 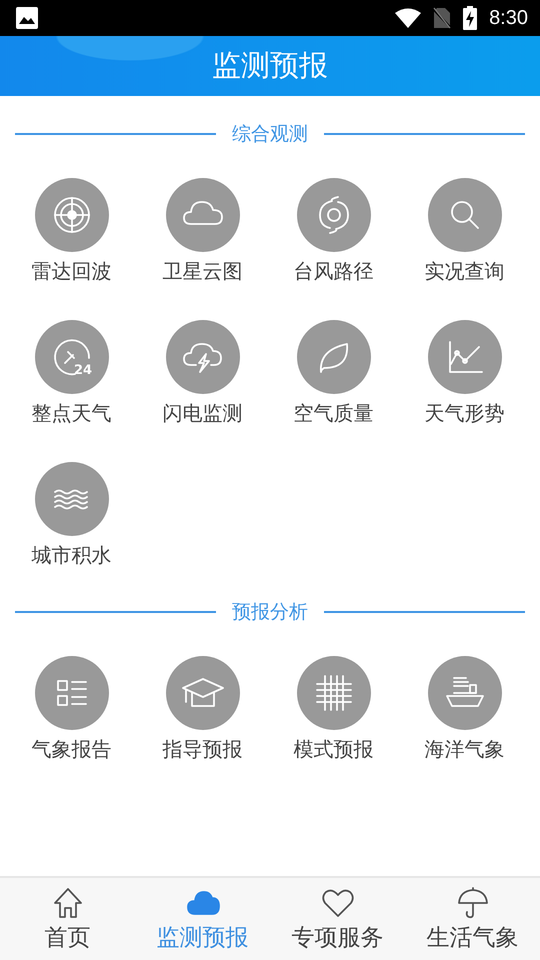 I want to click on feature-button: 气象报告, so click(x=71, y=709).